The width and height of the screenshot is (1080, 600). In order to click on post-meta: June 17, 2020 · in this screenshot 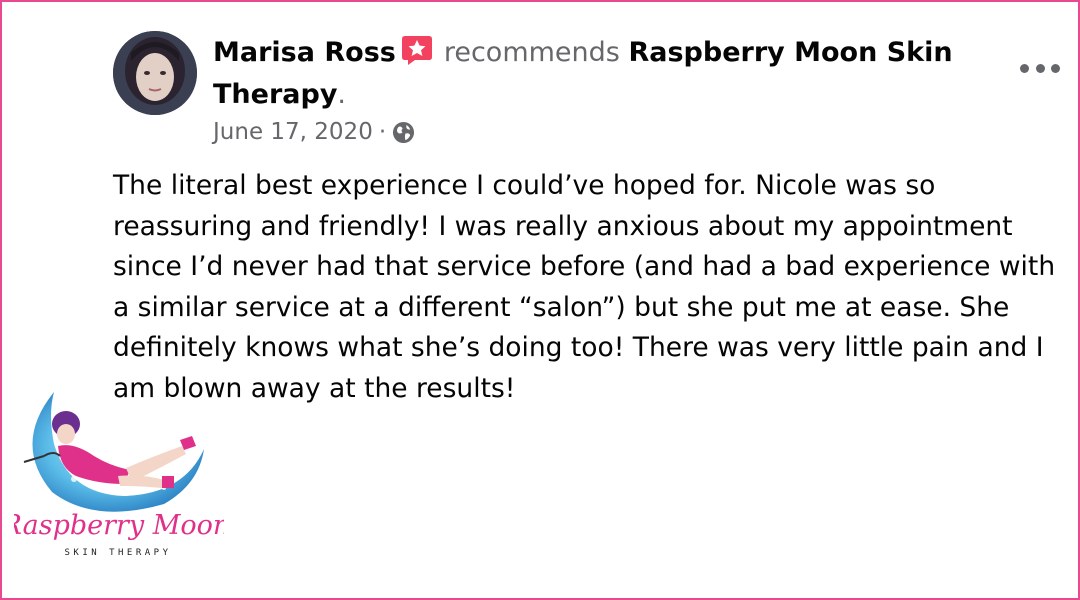, I will do `click(314, 132)`.